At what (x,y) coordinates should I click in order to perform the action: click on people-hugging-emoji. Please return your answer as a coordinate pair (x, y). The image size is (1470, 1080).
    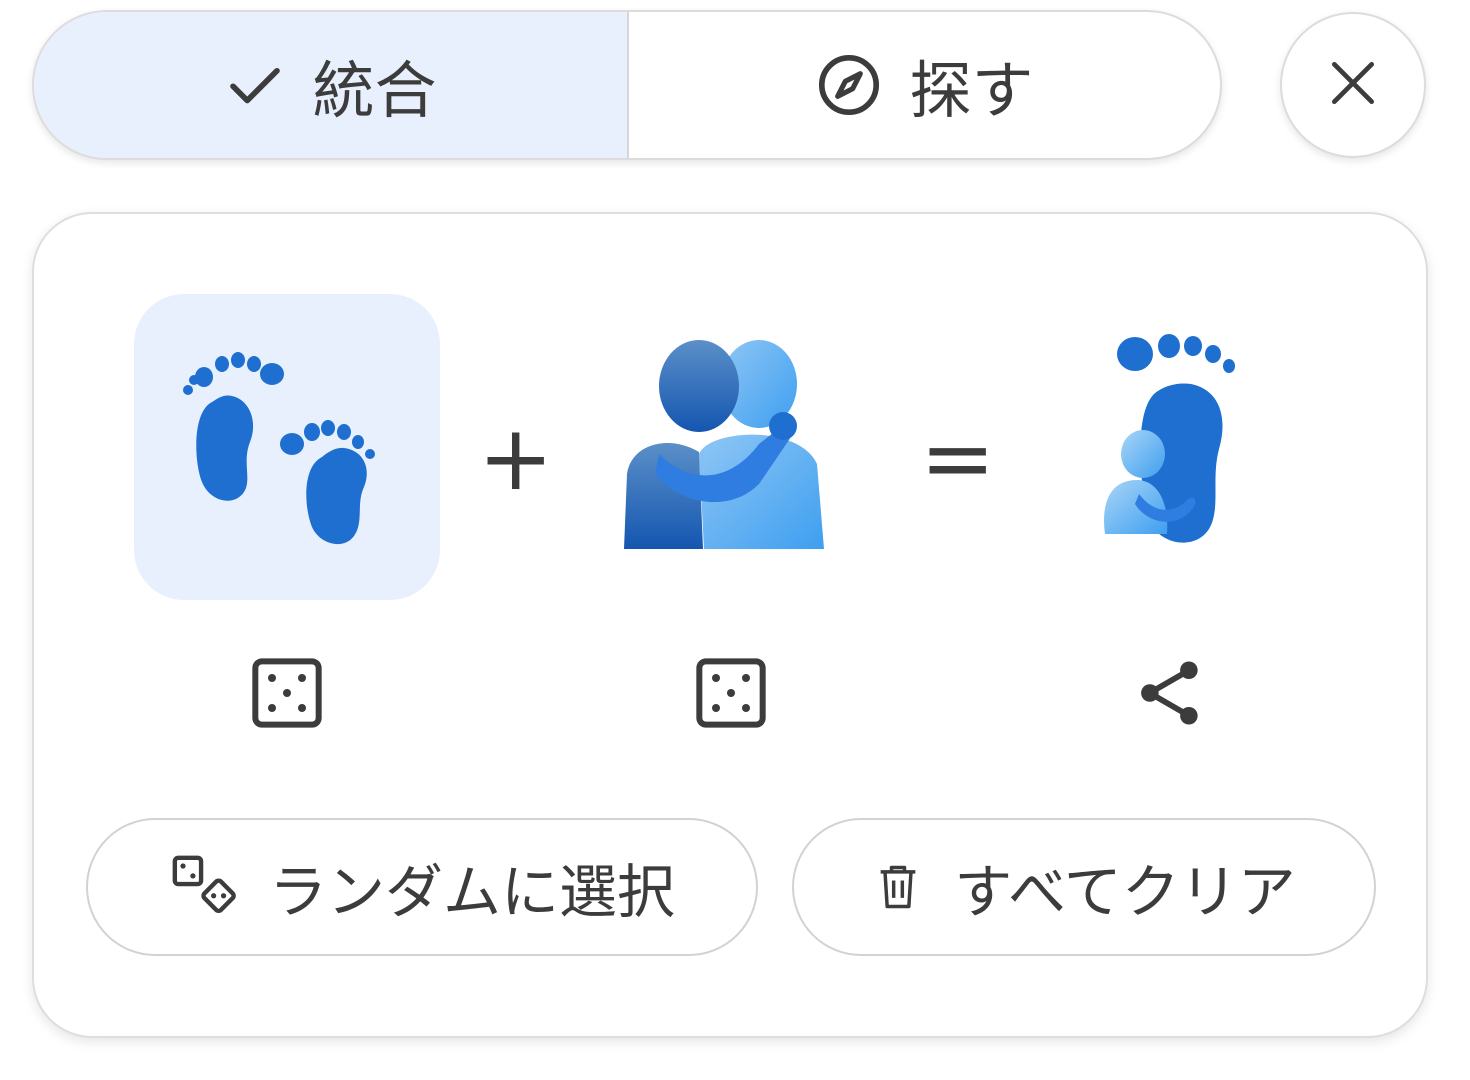
    Looking at the image, I should click on (724, 444).